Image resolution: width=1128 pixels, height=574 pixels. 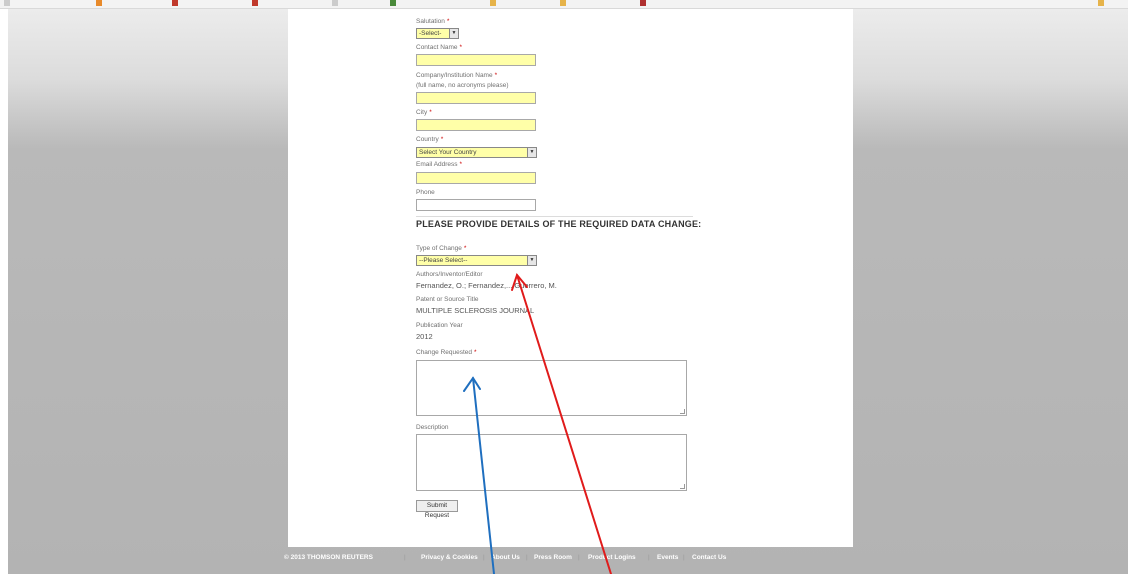 What do you see at coordinates (437, 509) in the screenshot?
I see `submit-request-button: Submit Request` at bounding box center [437, 509].